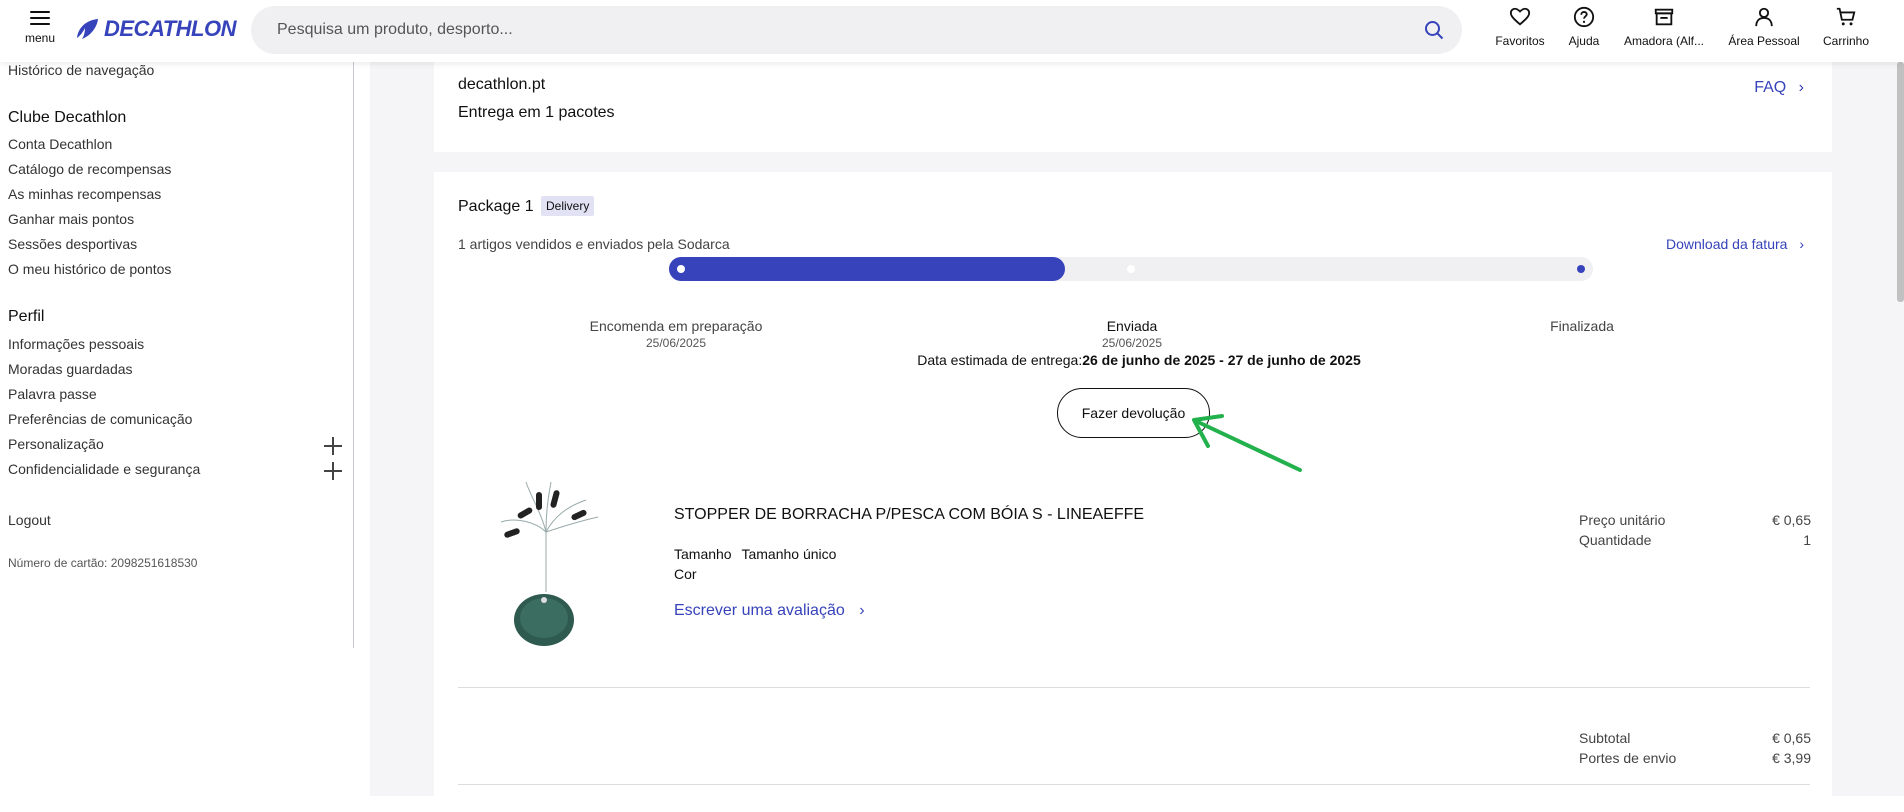 The image size is (1904, 812). I want to click on package-title: Package 1, so click(496, 206).